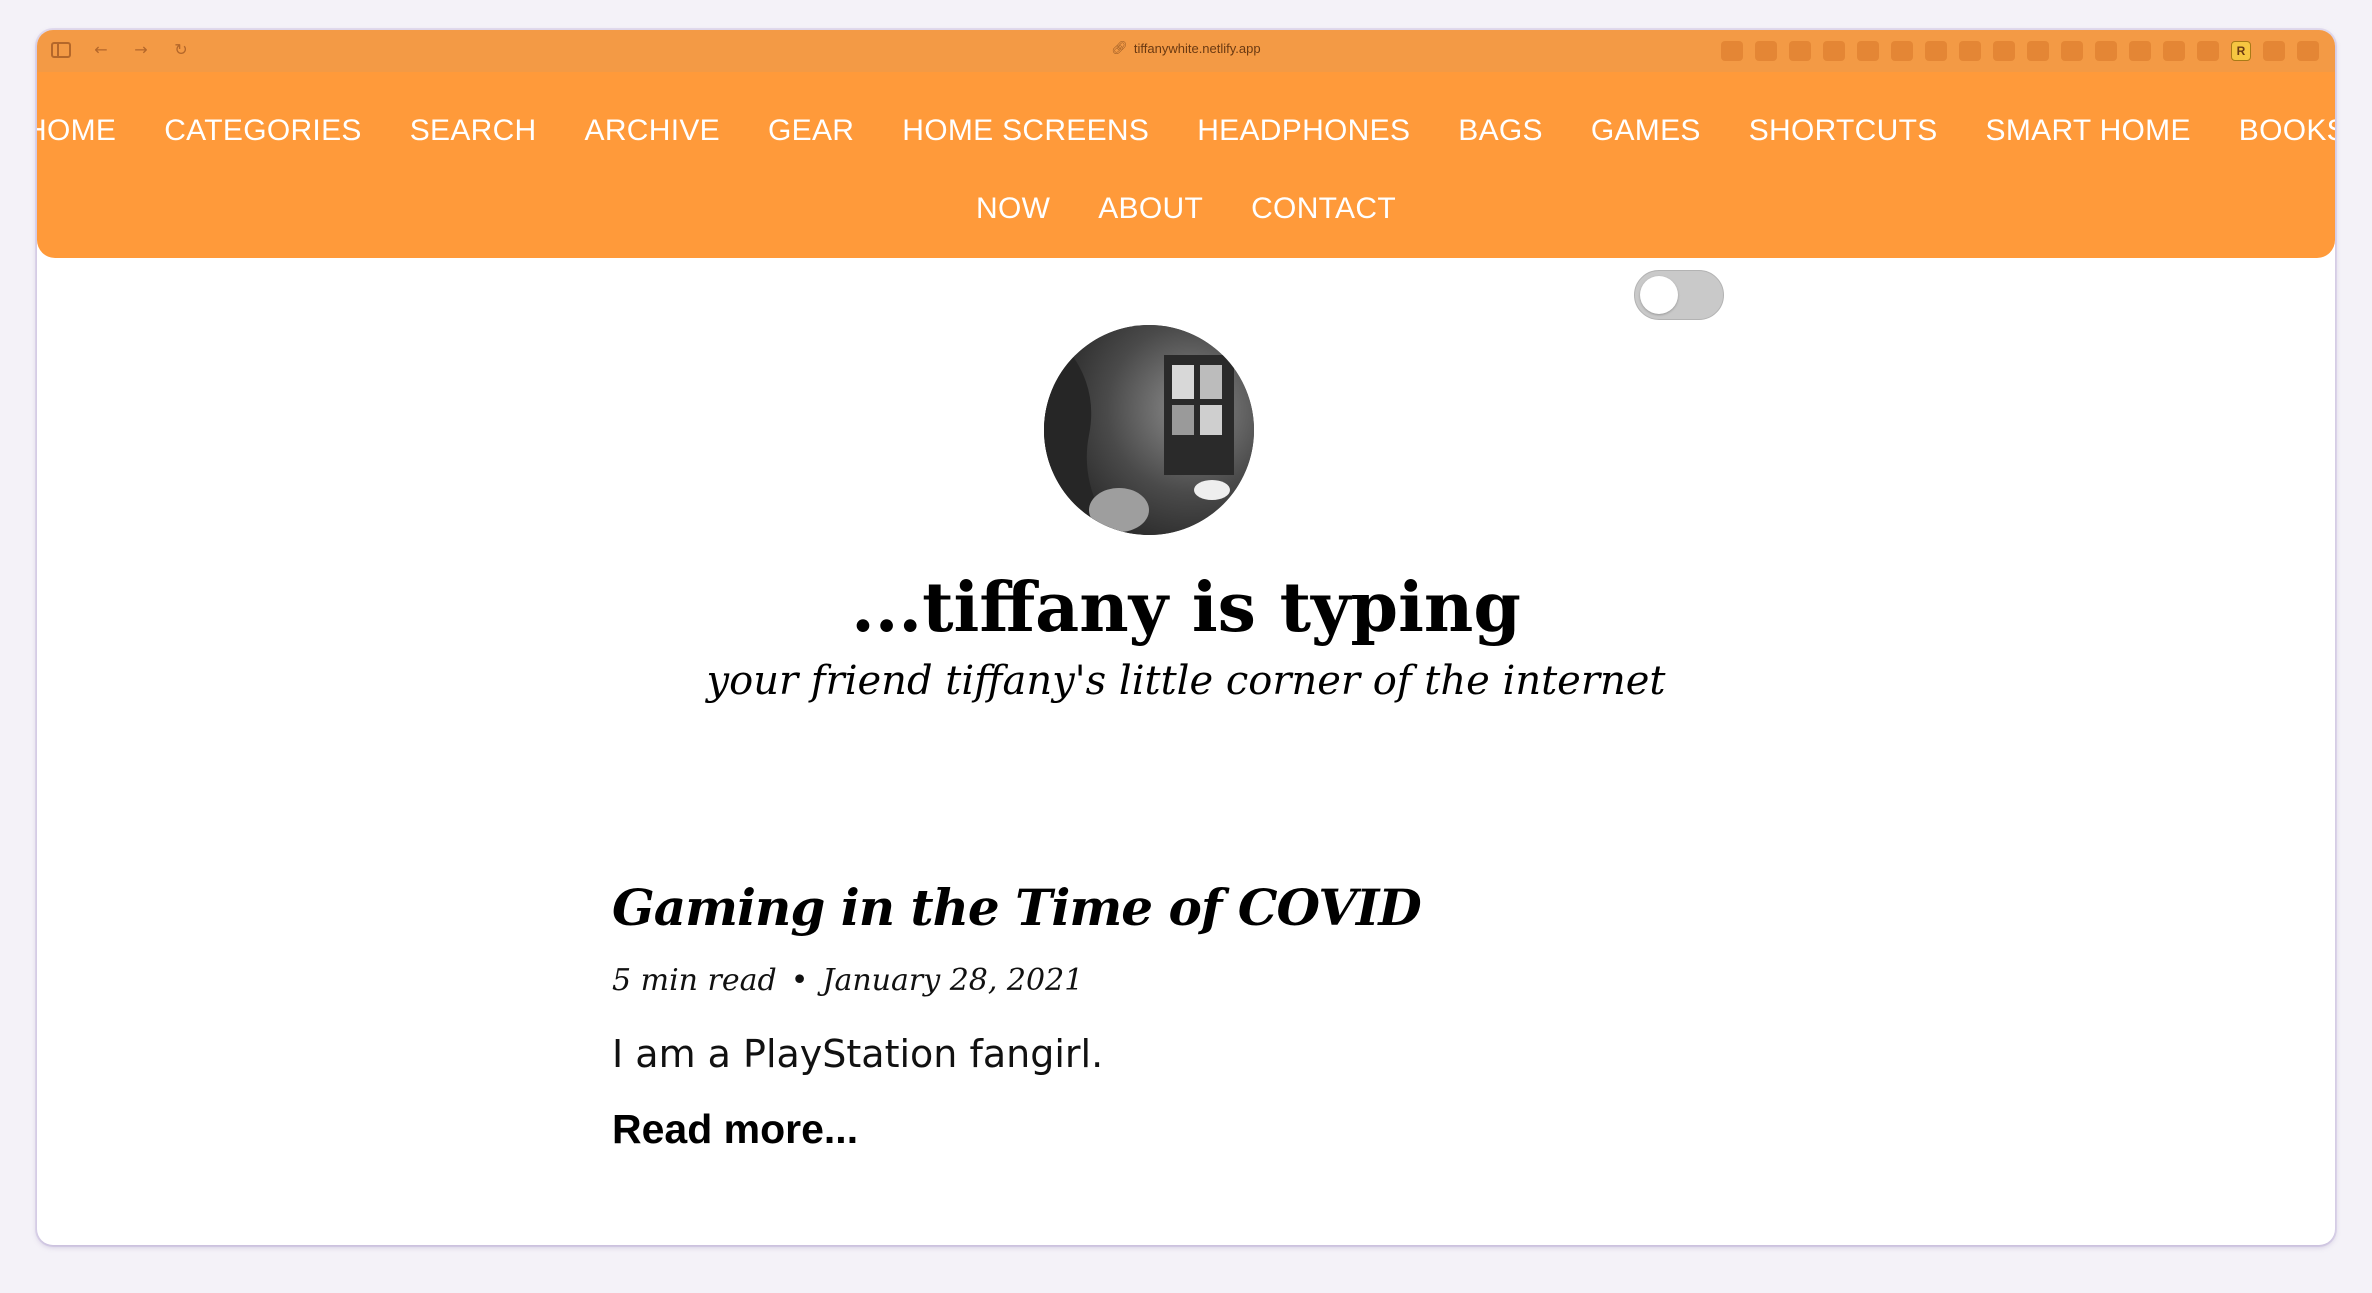  What do you see at coordinates (101, 50) in the screenshot?
I see `back-arrow-icon: ←` at bounding box center [101, 50].